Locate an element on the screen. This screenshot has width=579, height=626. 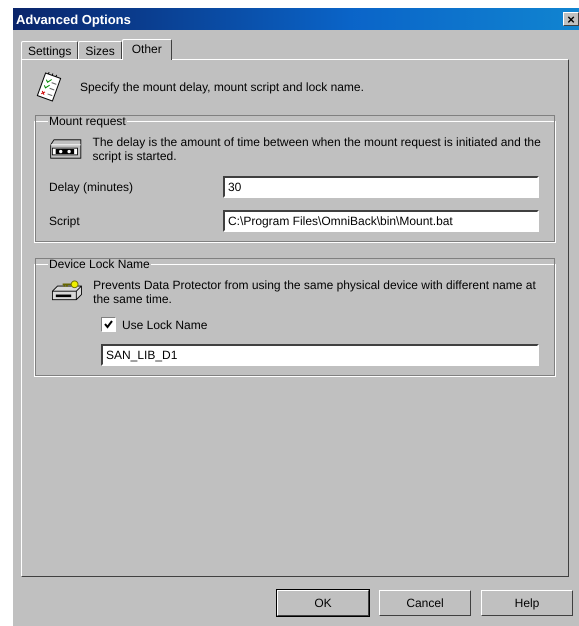
checkbox is located at coordinates (108, 324).